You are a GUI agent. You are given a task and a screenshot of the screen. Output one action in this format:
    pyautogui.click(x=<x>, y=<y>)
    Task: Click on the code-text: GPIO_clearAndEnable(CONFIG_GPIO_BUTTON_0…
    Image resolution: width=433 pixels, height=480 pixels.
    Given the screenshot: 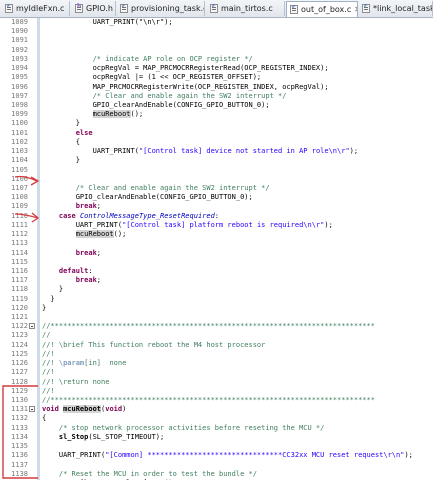 What is the action you would take?
    pyautogui.click(x=156, y=105)
    